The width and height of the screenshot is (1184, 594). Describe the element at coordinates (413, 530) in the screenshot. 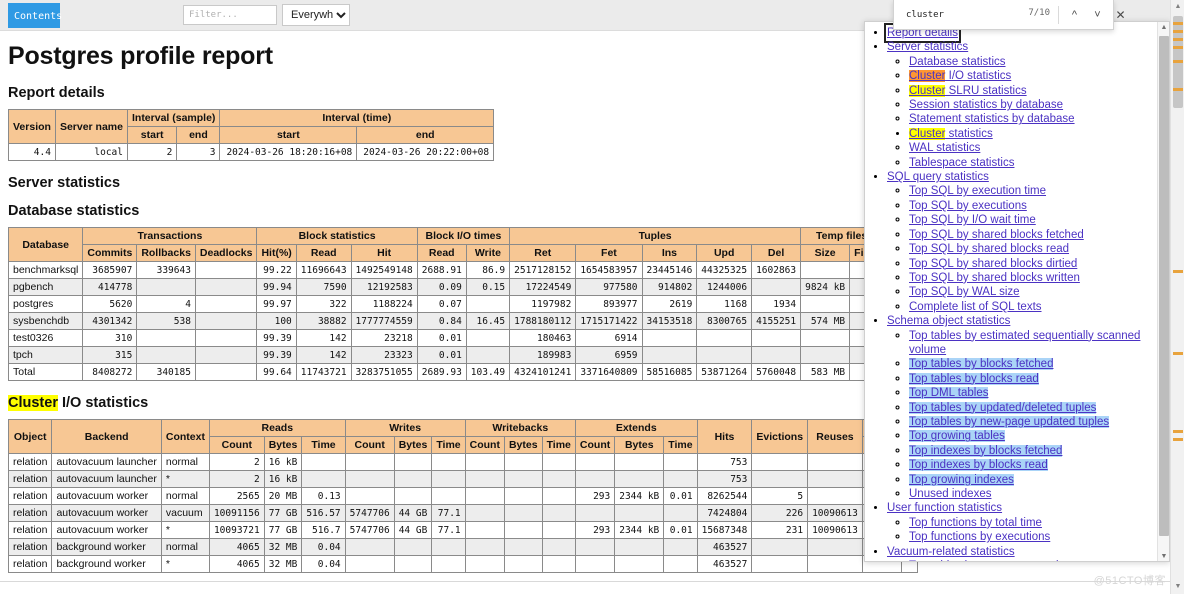

I see `table-cell: 44 GB` at that location.